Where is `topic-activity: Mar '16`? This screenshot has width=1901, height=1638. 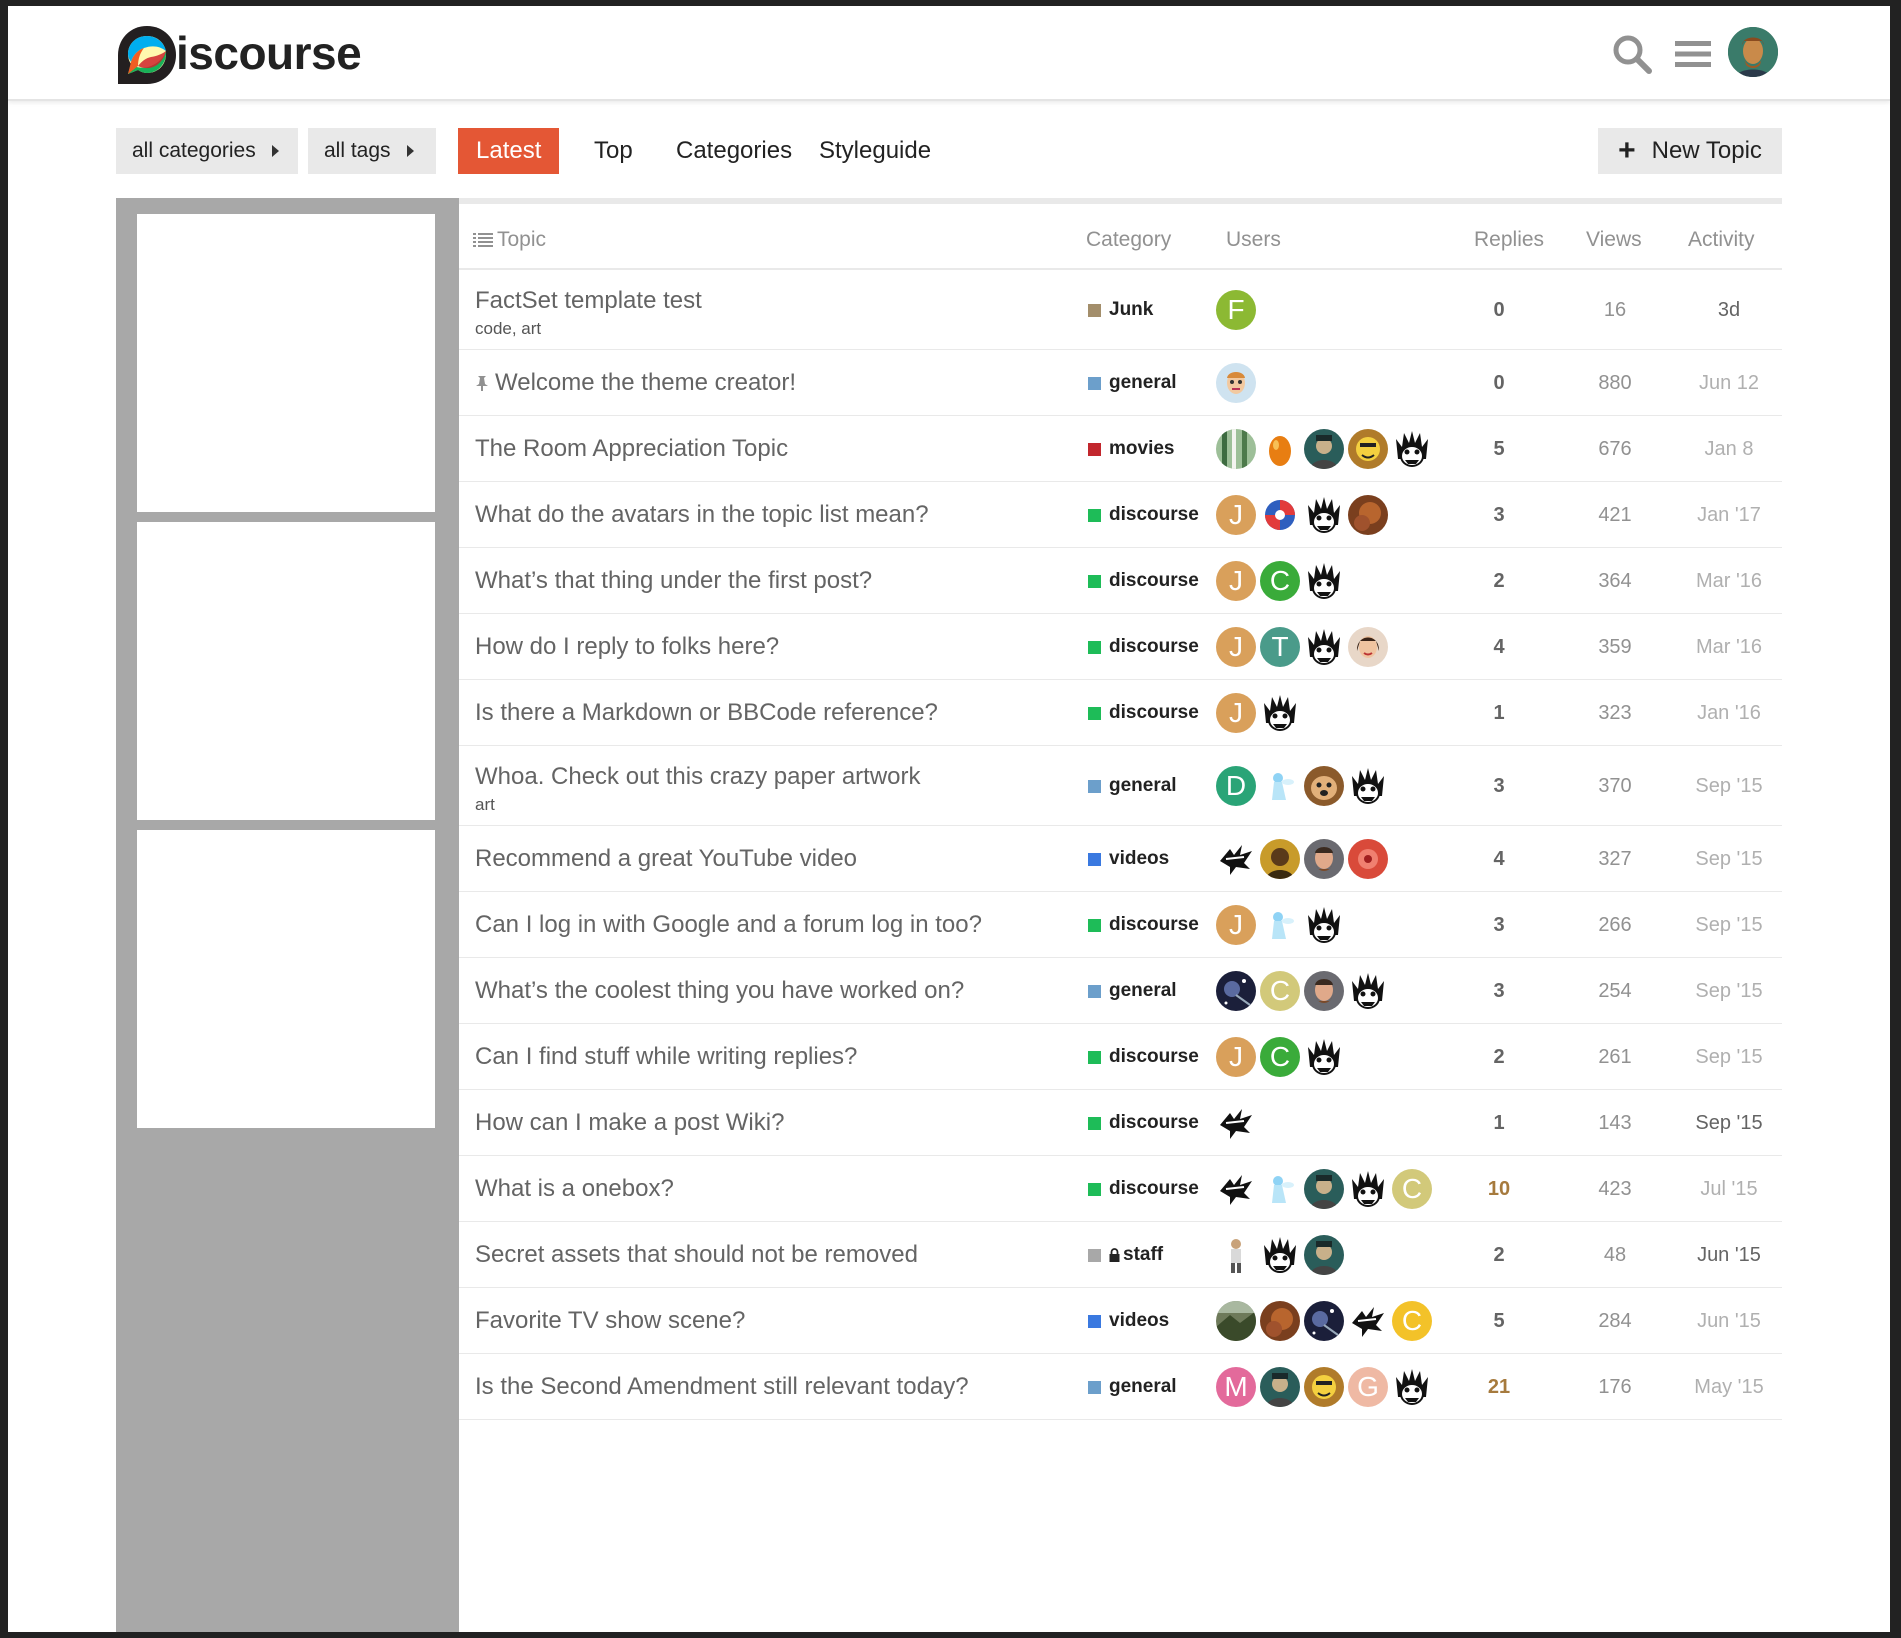 topic-activity: Mar '16 is located at coordinates (1729, 647).